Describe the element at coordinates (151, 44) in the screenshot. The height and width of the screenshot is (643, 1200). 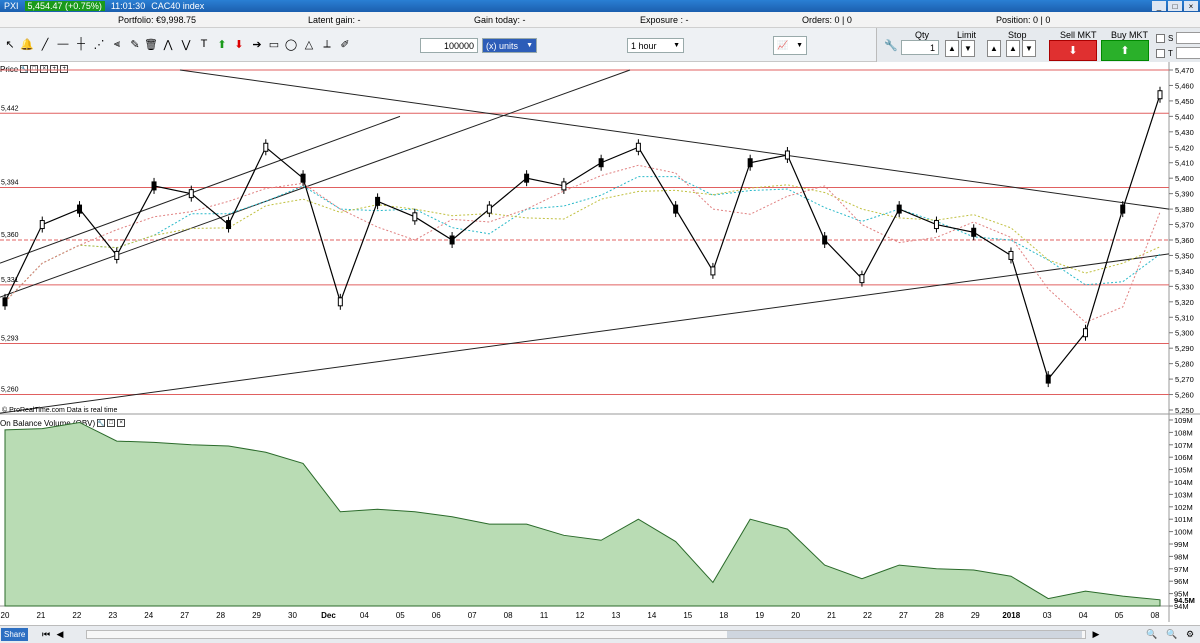
I see `trash-icon: 🗑` at that location.